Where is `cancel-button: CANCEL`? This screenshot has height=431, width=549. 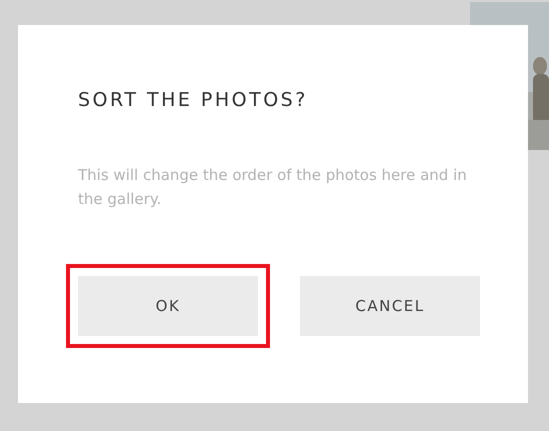 cancel-button: CANCEL is located at coordinates (390, 306).